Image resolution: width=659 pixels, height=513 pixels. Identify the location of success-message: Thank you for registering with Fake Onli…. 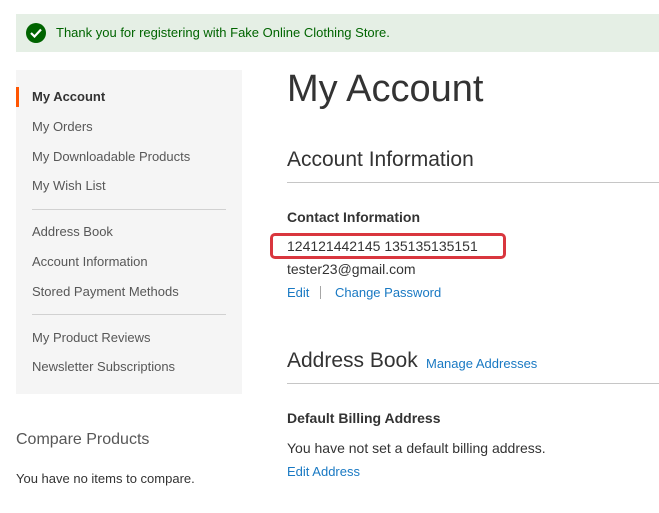
(337, 33).